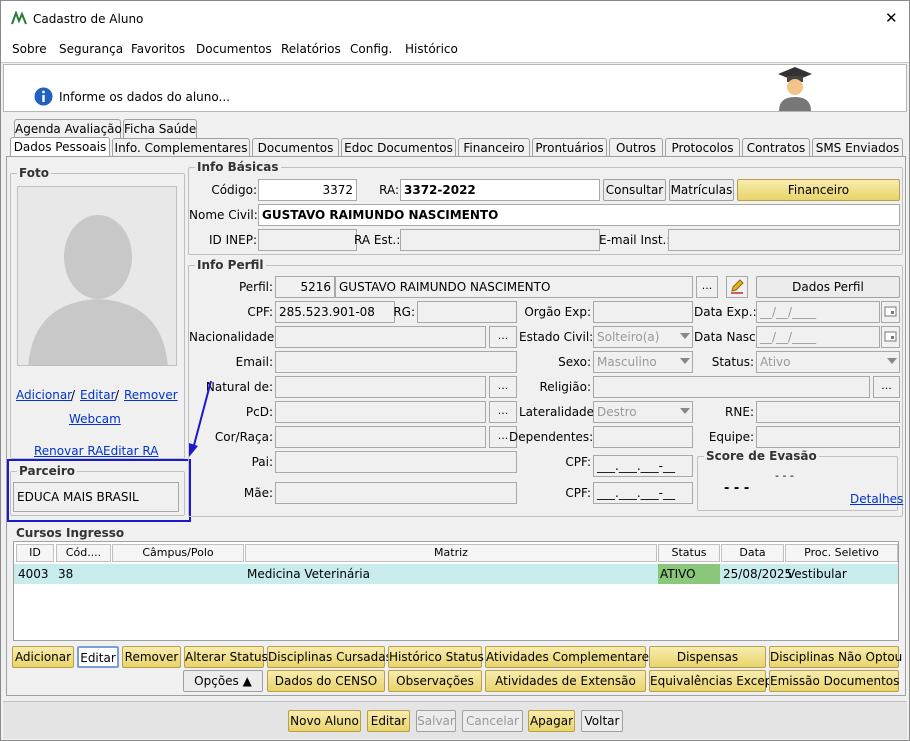  Describe the element at coordinates (388, 721) in the screenshot. I see `editar-aluno-button: Editar` at that location.